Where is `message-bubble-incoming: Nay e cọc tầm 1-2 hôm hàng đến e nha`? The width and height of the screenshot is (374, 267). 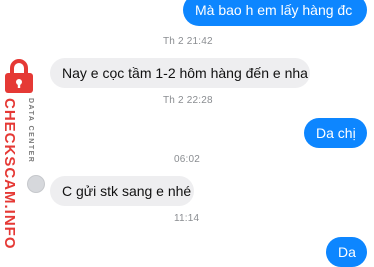 message-bubble-incoming: Nay e cọc tầm 1-2 hôm hàng đến e nha is located at coordinates (180, 73).